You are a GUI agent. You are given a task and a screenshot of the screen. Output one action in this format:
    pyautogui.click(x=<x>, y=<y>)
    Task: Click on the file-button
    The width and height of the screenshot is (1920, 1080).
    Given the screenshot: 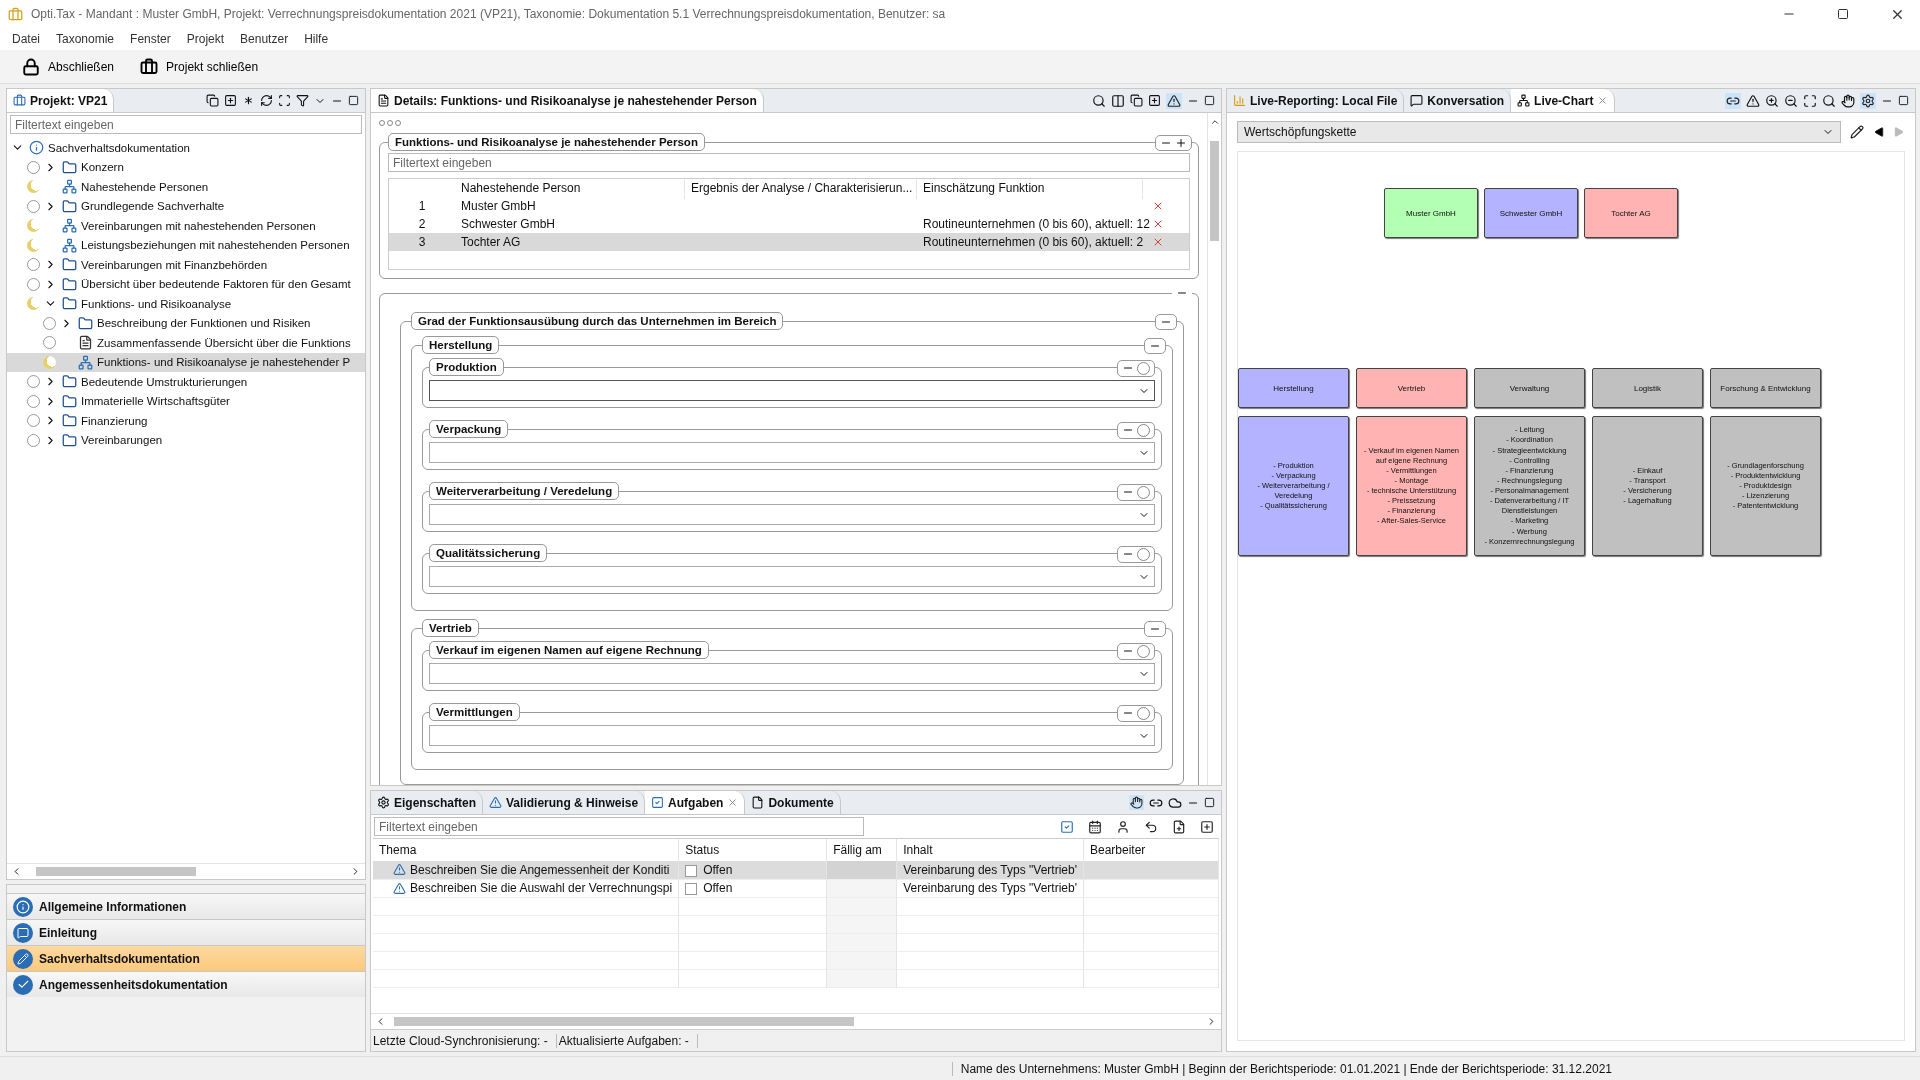 What is the action you would take?
    pyautogui.click(x=1179, y=826)
    